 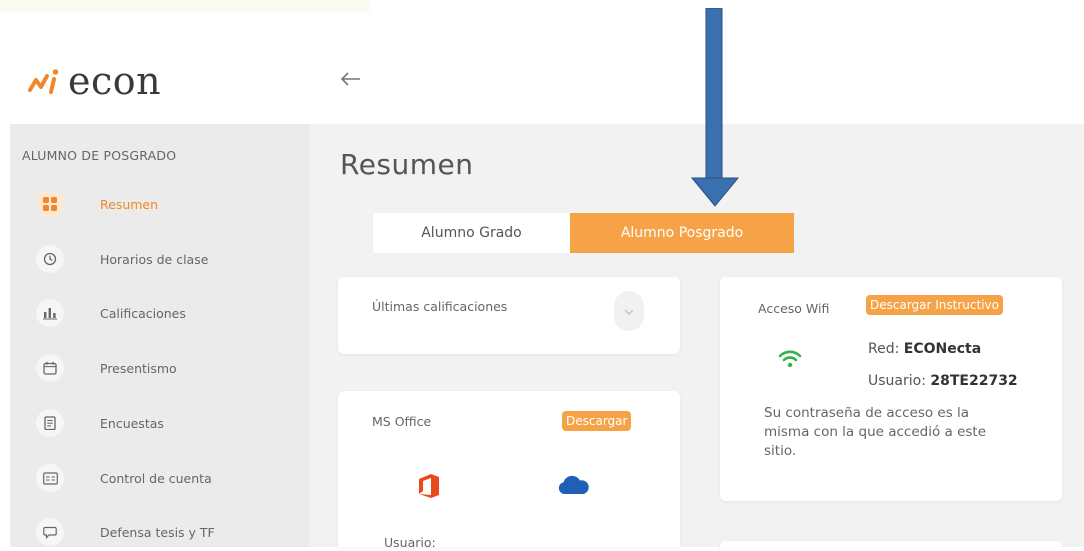 I want to click on wifi-network-value: ECONecta, so click(x=942, y=349).